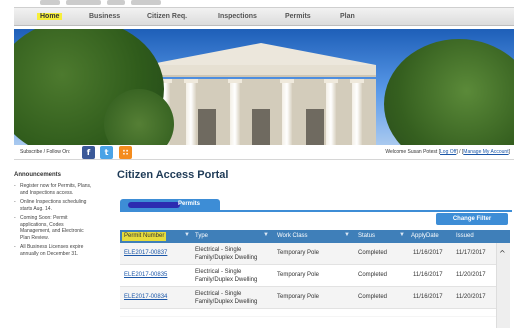  I want to click on change-filter-button: Change Filter, so click(472, 219).